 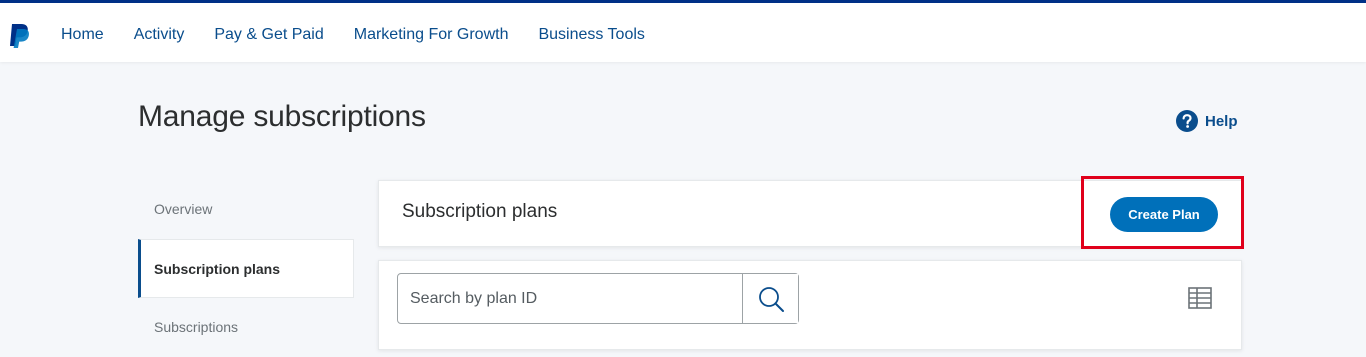 What do you see at coordinates (1200, 298) in the screenshot?
I see `table-view-icon` at bounding box center [1200, 298].